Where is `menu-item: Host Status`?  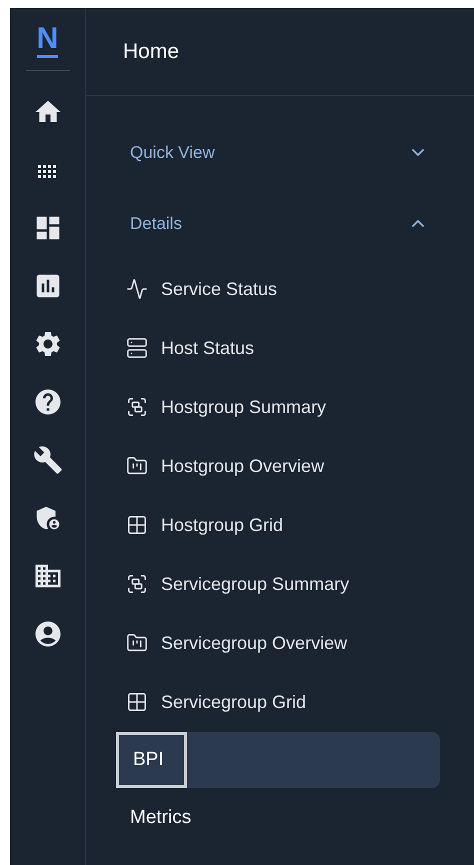 menu-item: Host Status is located at coordinates (278, 347).